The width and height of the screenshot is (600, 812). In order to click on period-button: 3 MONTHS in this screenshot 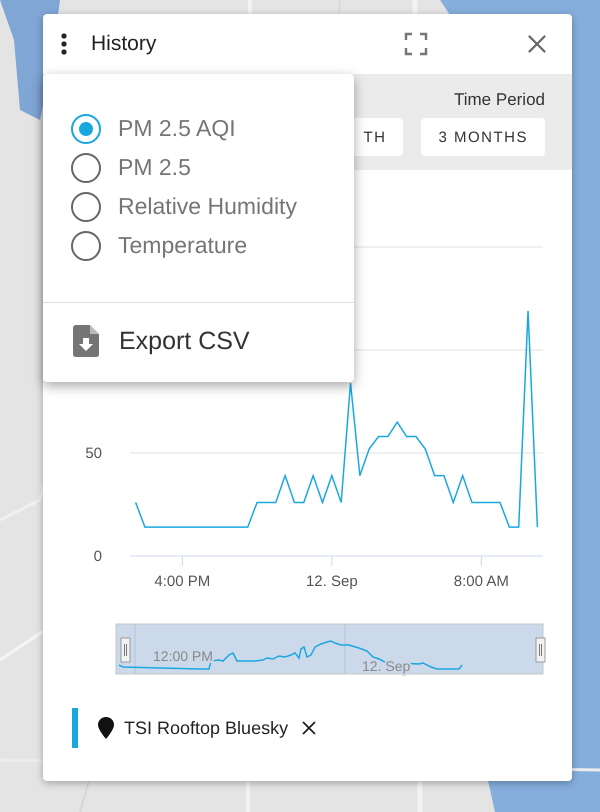, I will do `click(483, 137)`.